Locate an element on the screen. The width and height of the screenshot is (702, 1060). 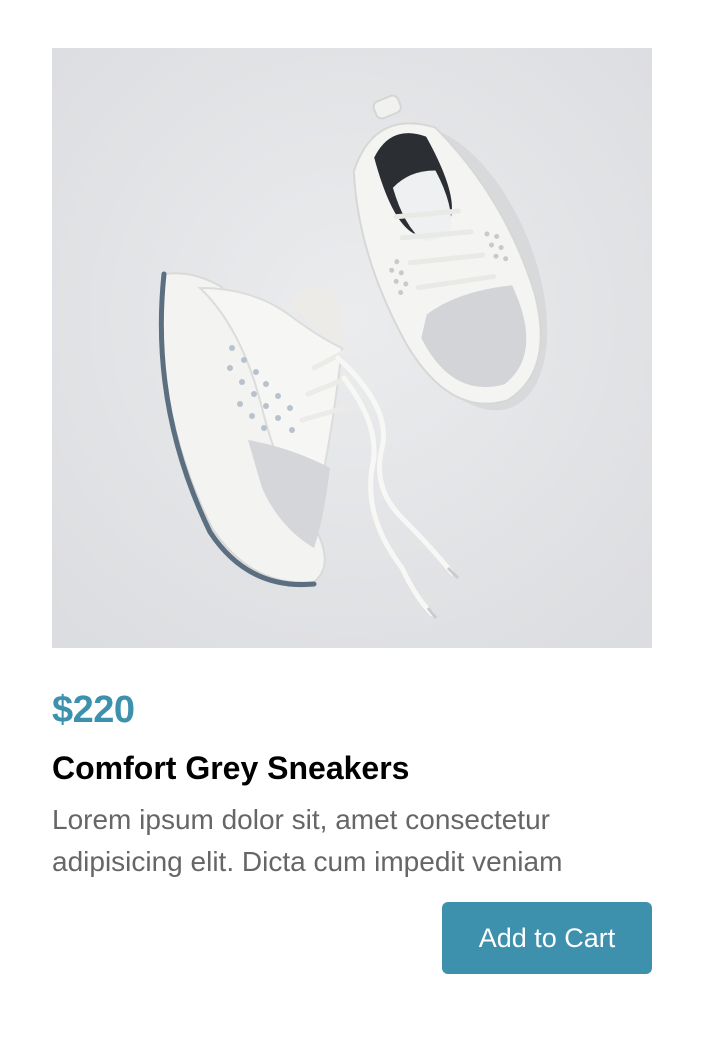
product-price: $220 is located at coordinates (93, 710).